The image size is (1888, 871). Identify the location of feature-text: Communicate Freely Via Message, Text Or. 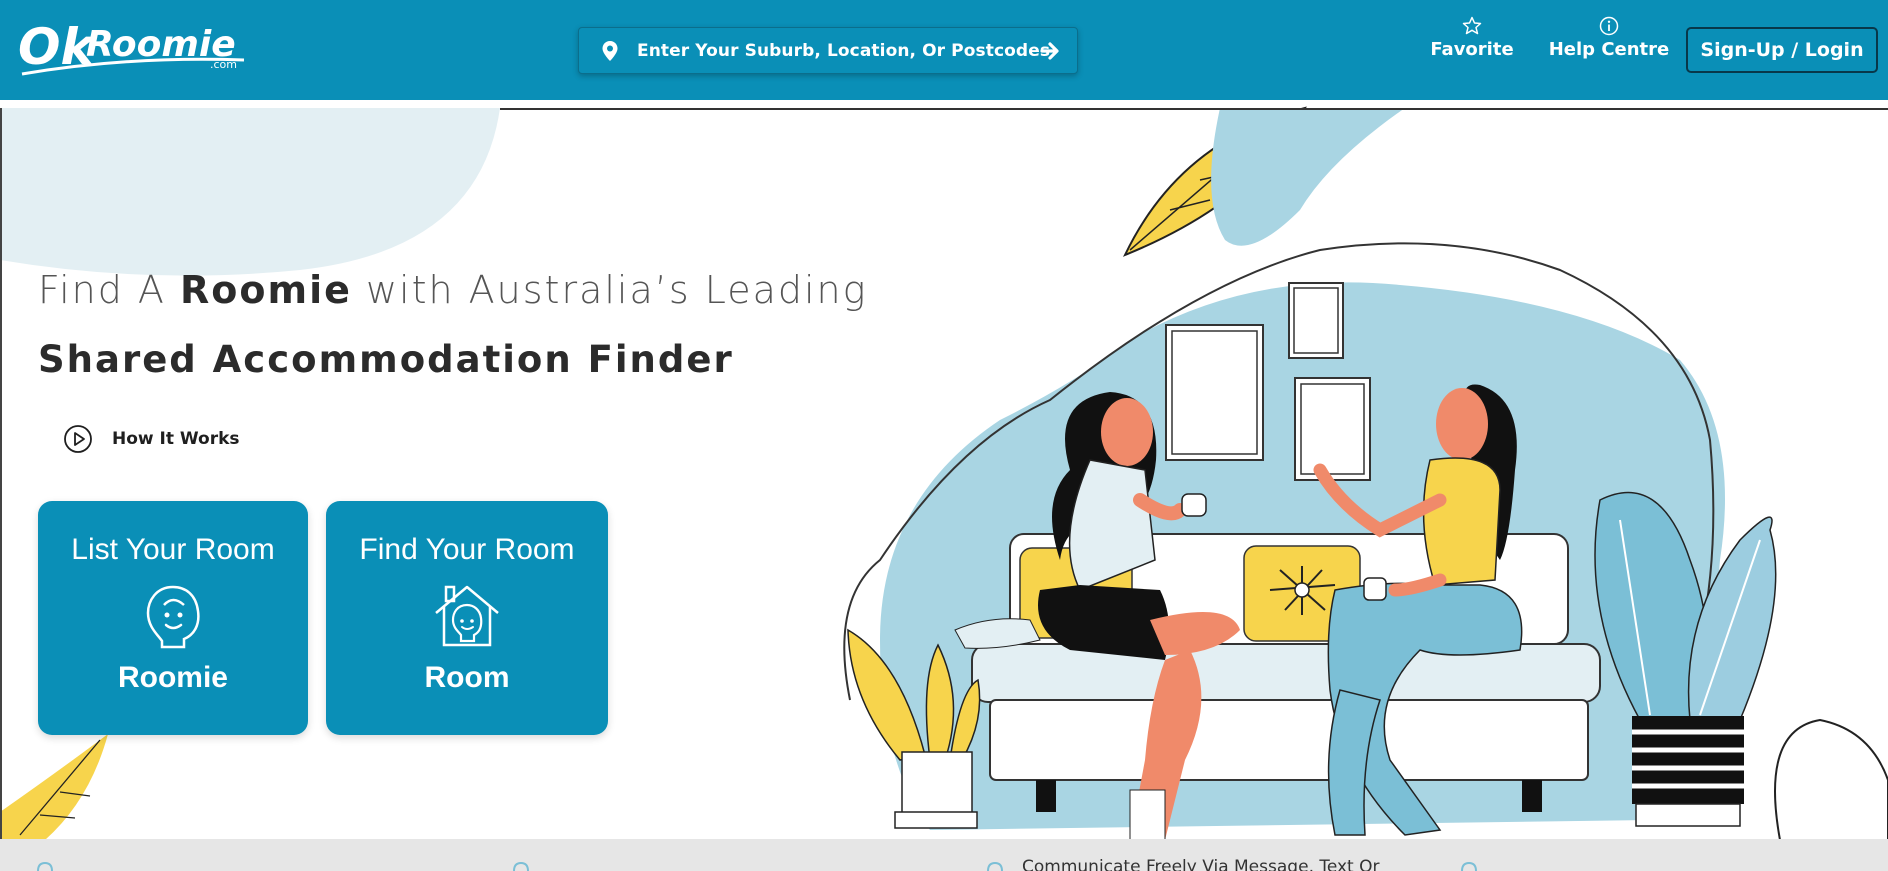
(1201, 864).